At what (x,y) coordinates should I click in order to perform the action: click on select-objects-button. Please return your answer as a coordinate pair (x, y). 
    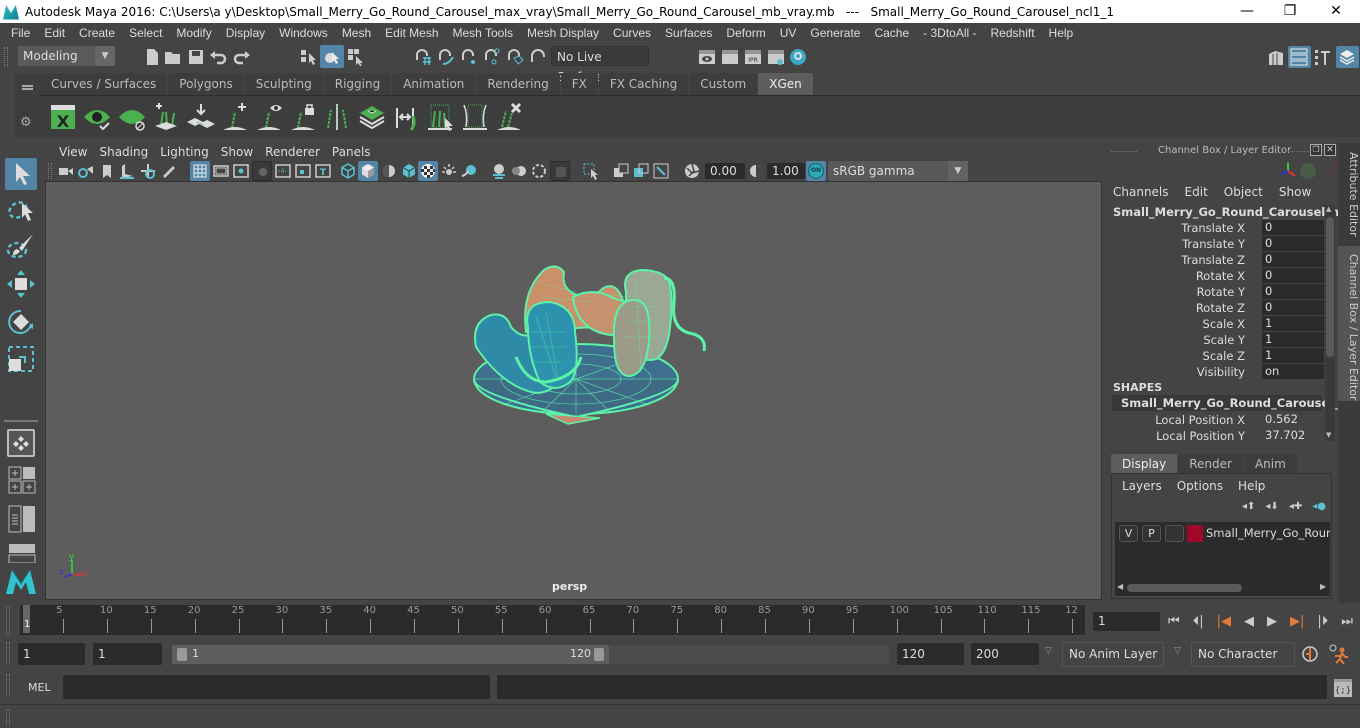
    Looking at the image, I should click on (332, 56).